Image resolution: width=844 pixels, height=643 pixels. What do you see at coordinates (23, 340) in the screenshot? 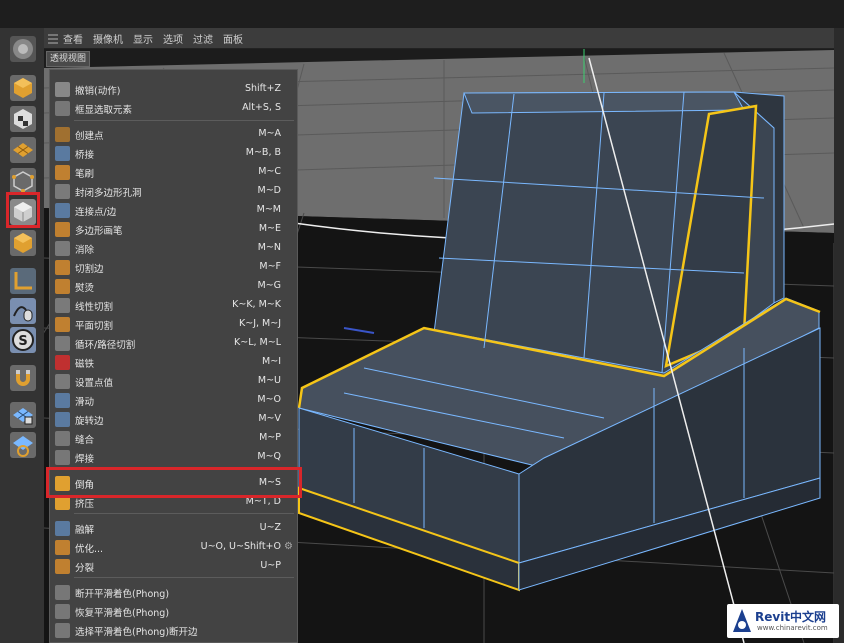
I see `s-snap-icon: S` at bounding box center [23, 340].